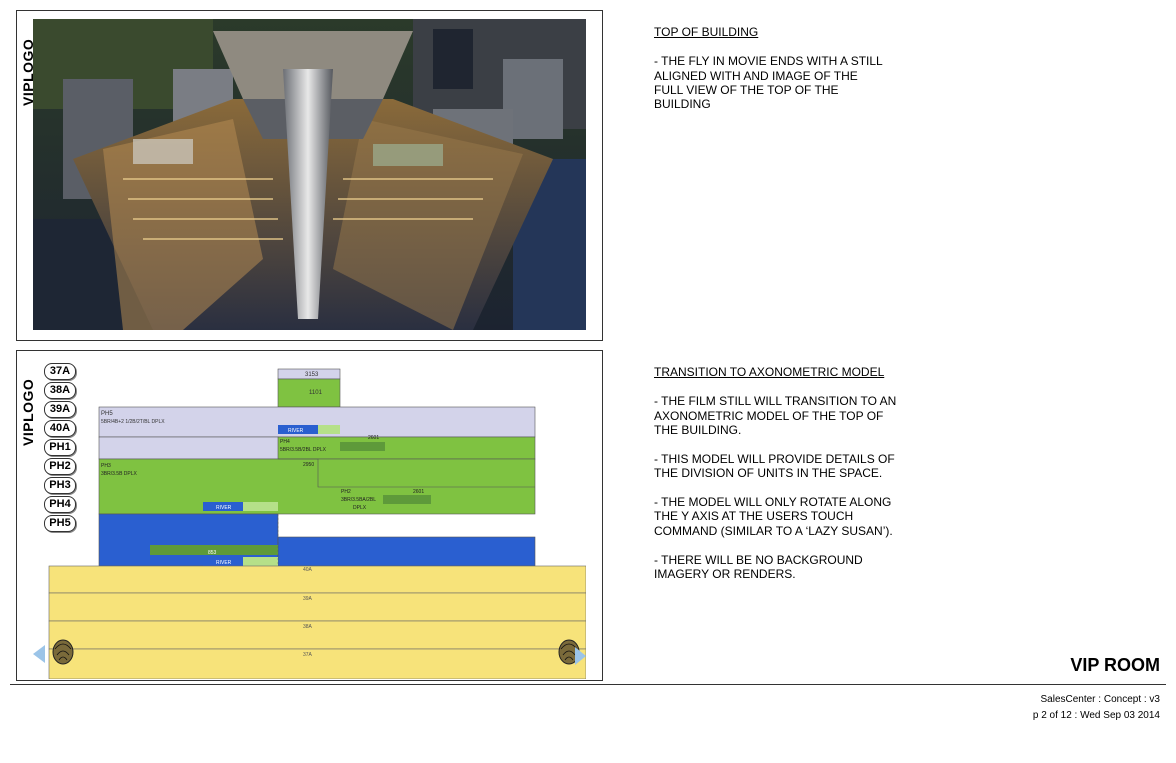 The height and width of the screenshot is (763, 1176). What do you see at coordinates (317, 579) in the screenshot?
I see `floor-40a` at bounding box center [317, 579].